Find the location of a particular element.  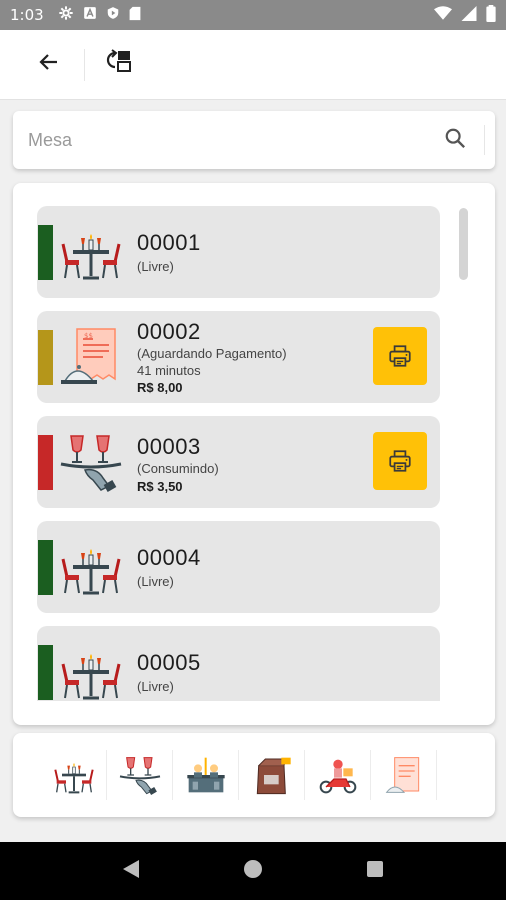

table-number: 00002 is located at coordinates (169, 331).